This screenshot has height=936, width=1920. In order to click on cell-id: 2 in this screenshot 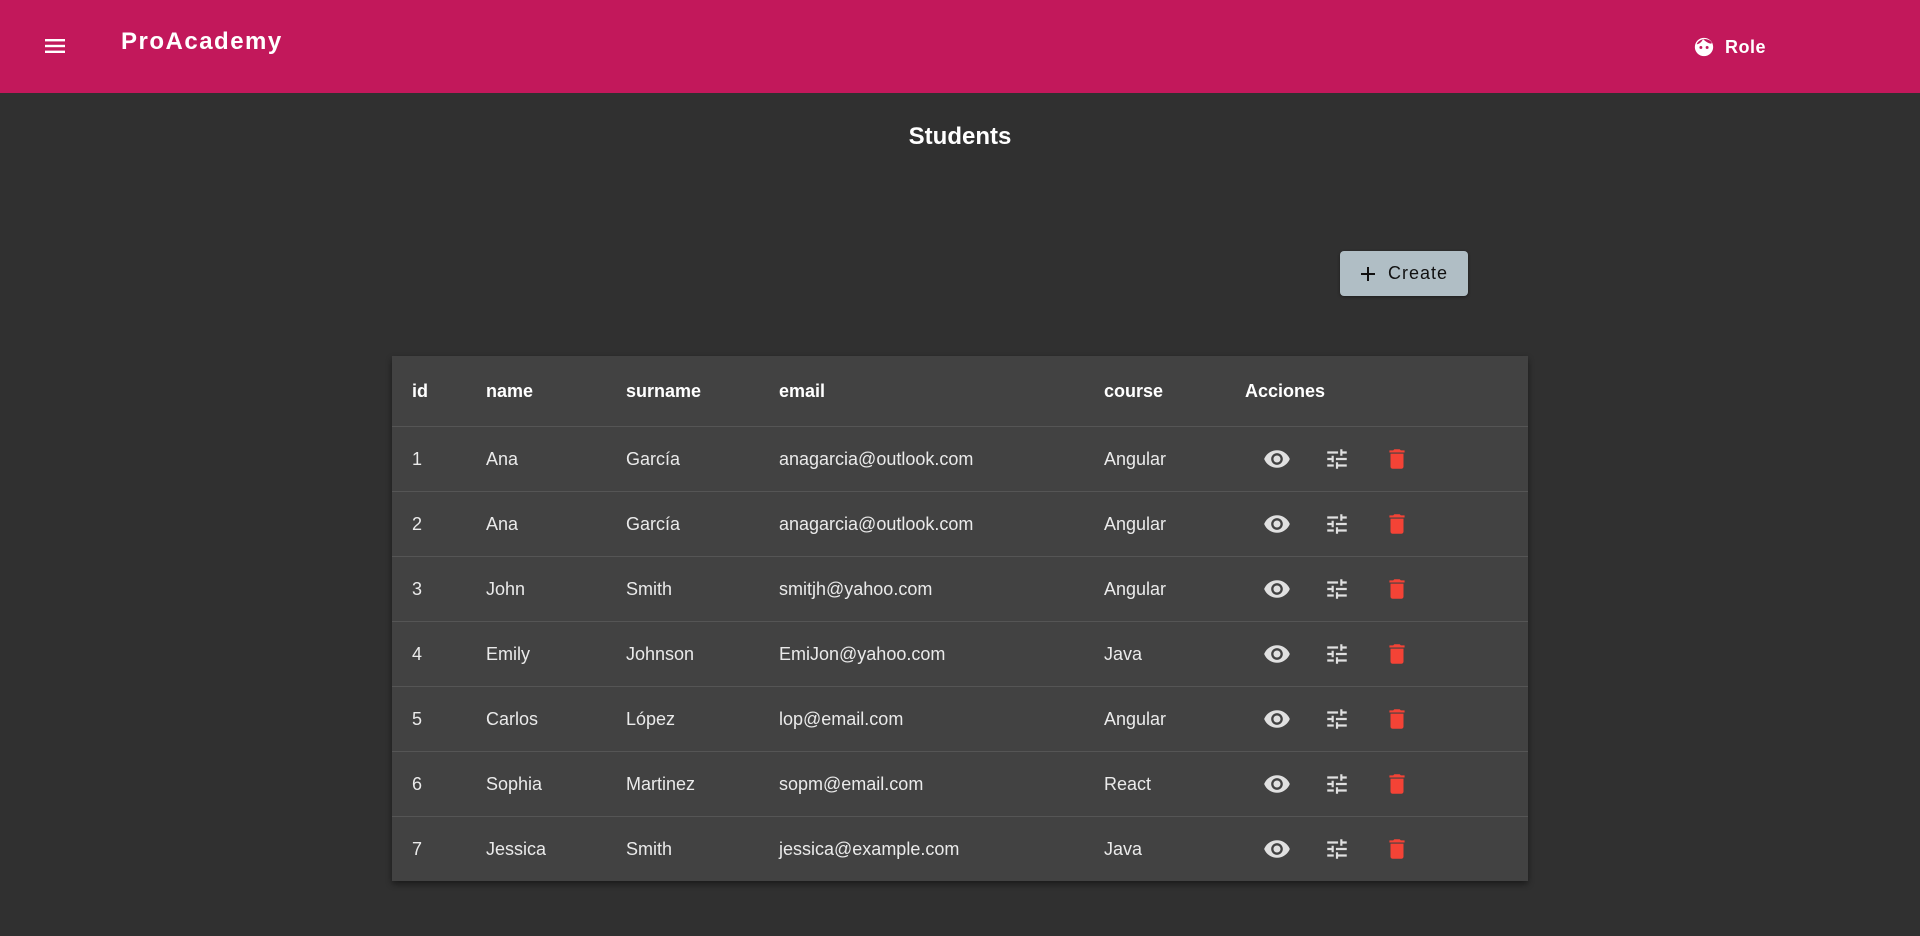, I will do `click(439, 524)`.